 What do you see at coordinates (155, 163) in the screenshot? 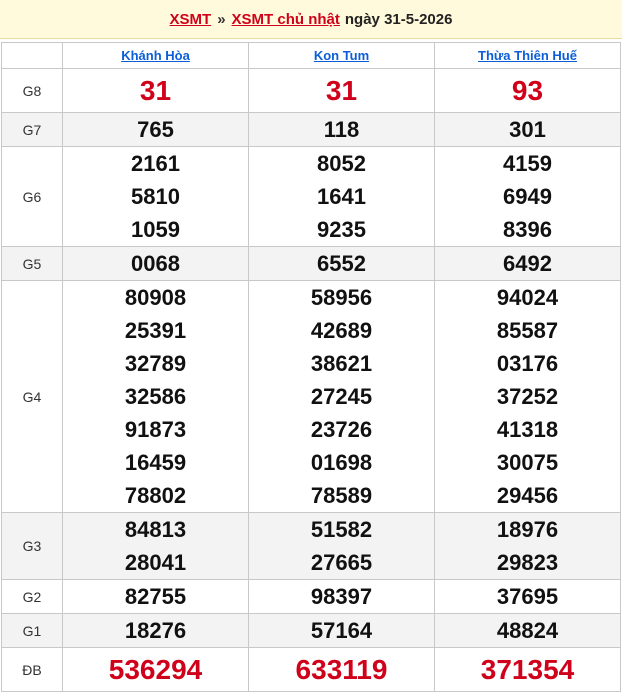
I see `prize-number: 2161` at bounding box center [155, 163].